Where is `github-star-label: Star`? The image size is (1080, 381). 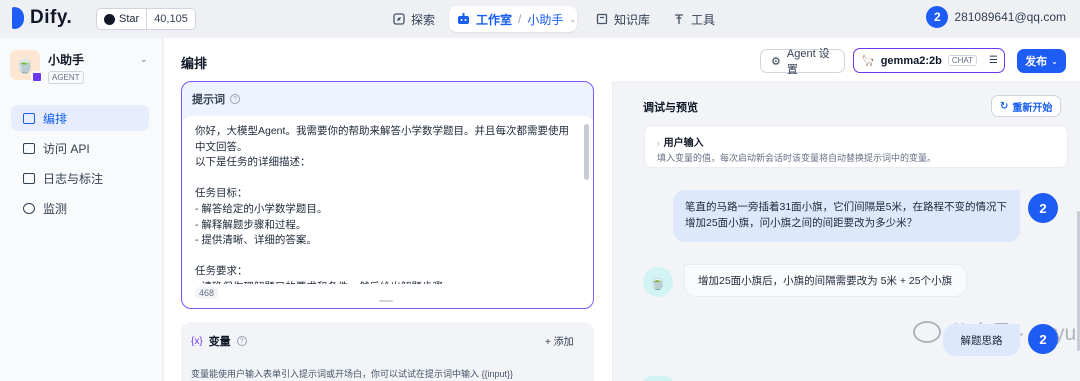
github-star-label: Star is located at coordinates (129, 19).